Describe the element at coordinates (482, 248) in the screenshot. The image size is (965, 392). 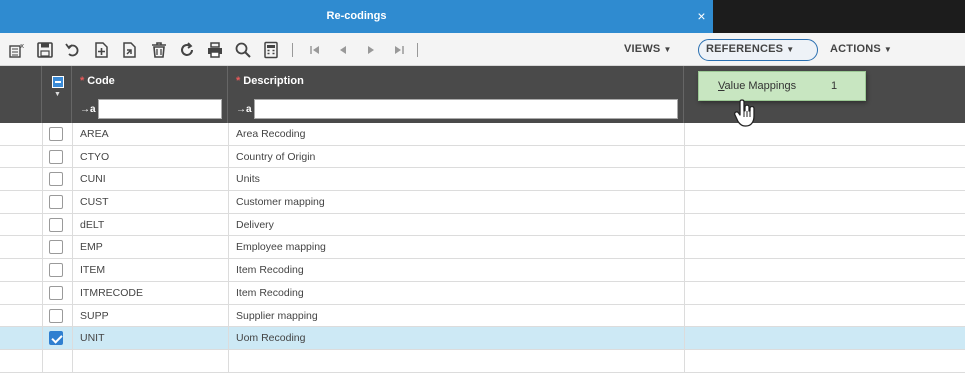
I see `table-row: EMP Employee mapping` at that location.